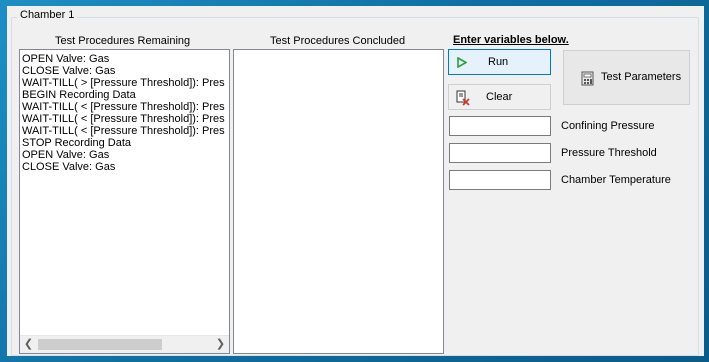 This screenshot has height=362, width=709. Describe the element at coordinates (124, 95) in the screenshot. I see `list-item: BEGIN Recording Data` at that location.